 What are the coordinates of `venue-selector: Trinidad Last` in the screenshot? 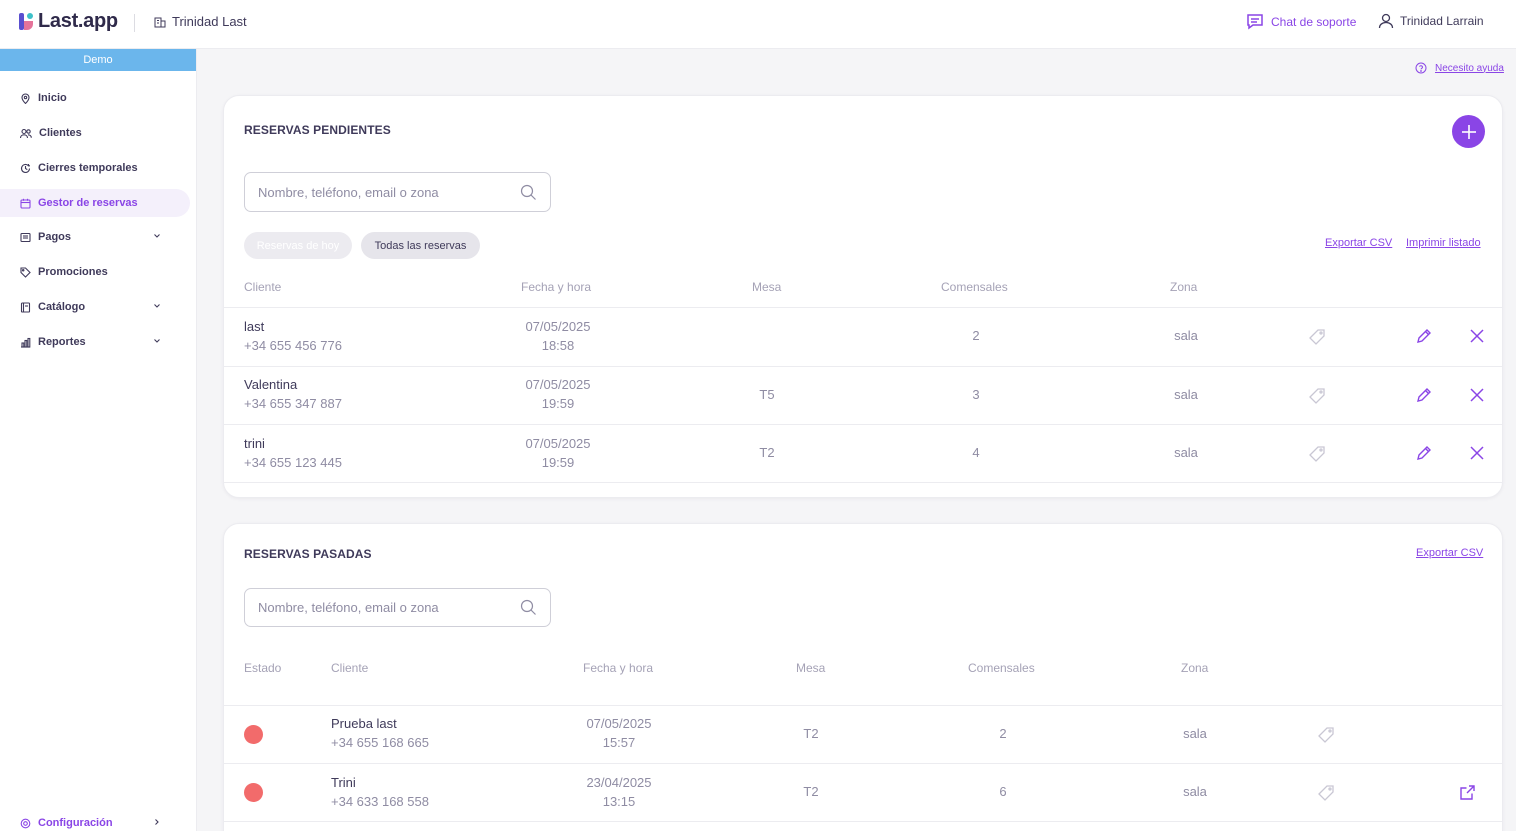 It's located at (200, 21).